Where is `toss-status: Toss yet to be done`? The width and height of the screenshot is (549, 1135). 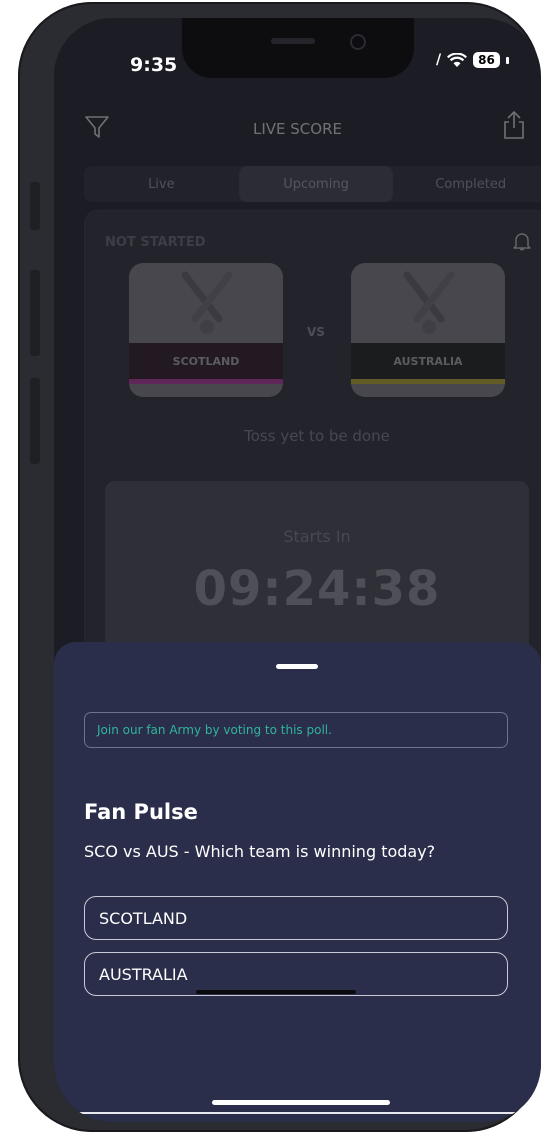 toss-status: Toss yet to be done is located at coordinates (317, 436).